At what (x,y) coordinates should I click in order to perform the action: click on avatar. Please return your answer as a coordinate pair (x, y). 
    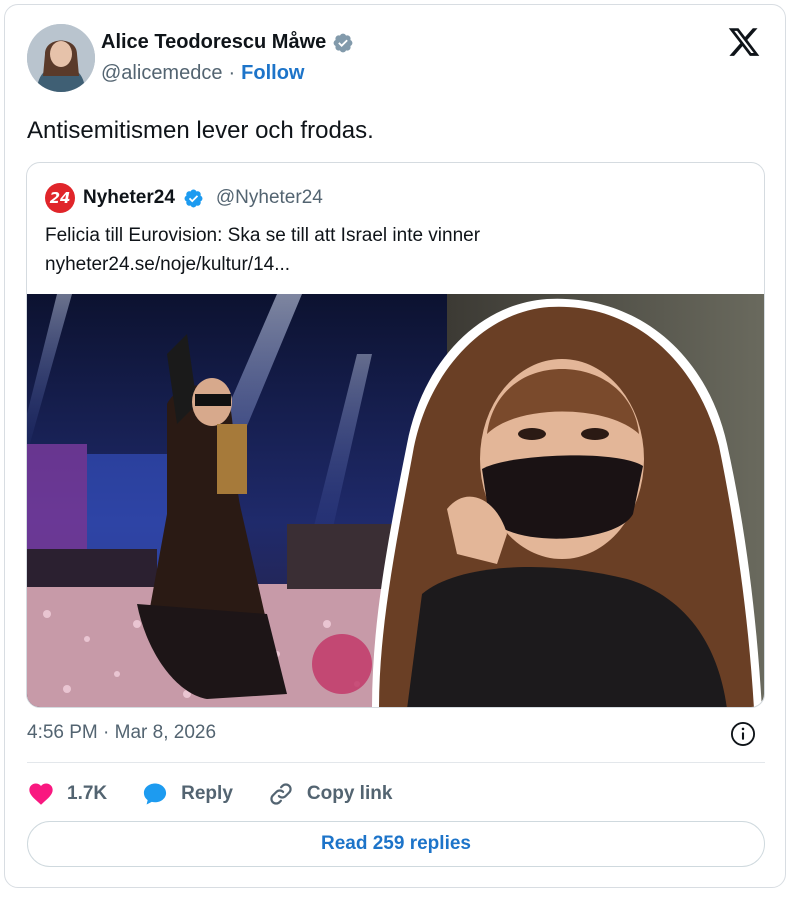
    Looking at the image, I should click on (61, 58).